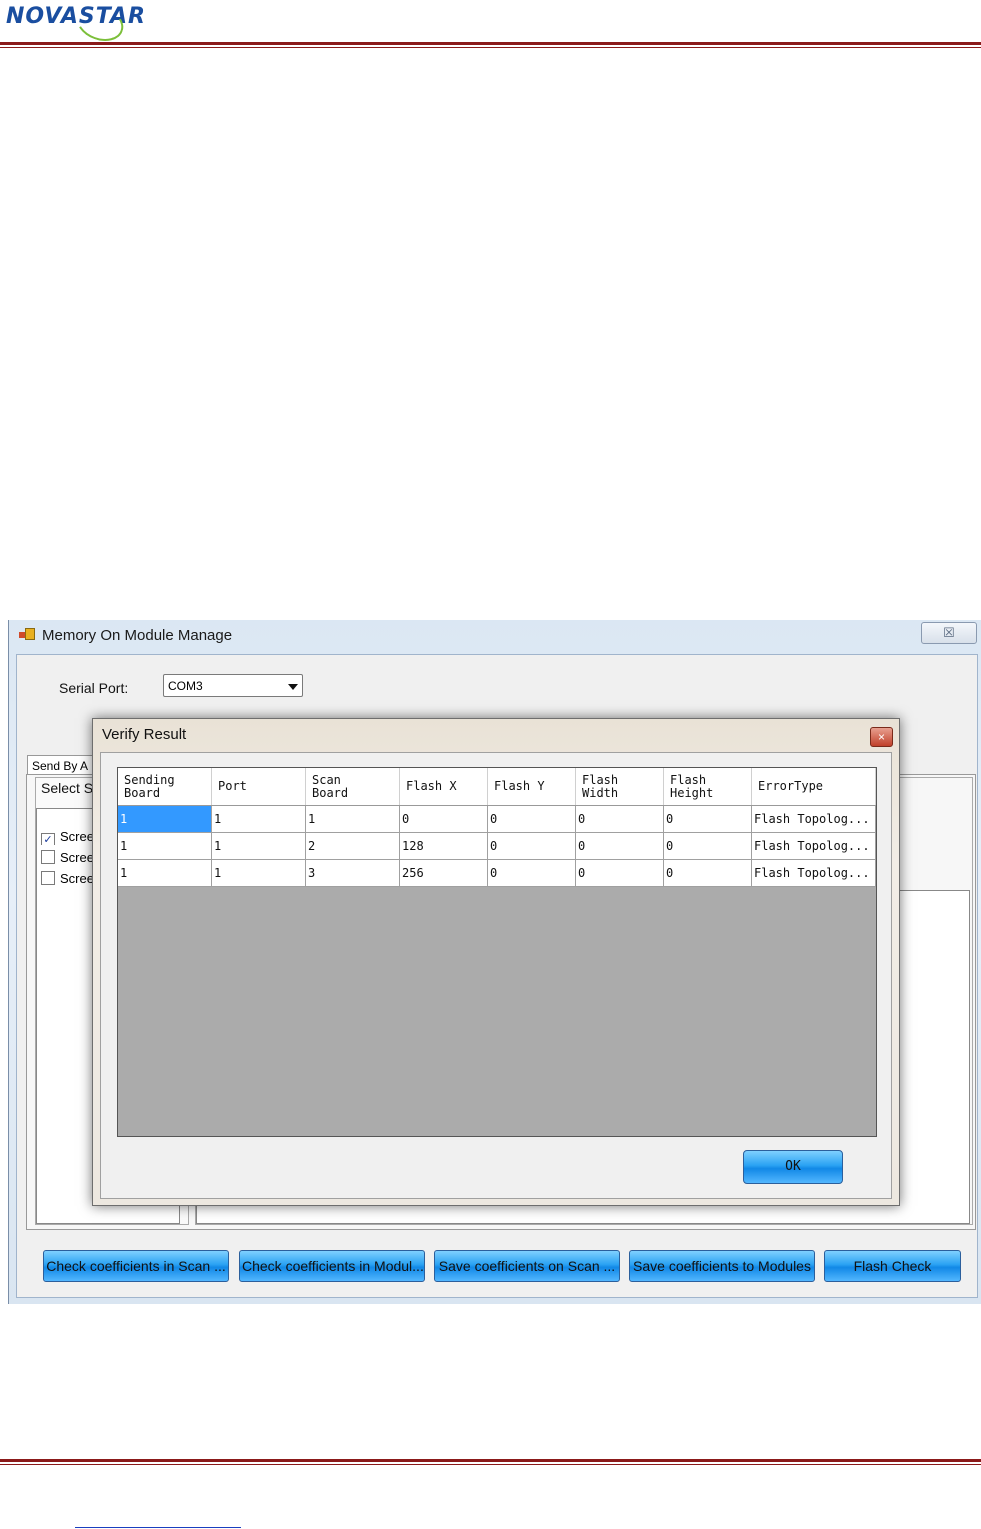  Describe the element at coordinates (137, 635) in the screenshot. I see `window-title: Memory On Module Manage` at that location.